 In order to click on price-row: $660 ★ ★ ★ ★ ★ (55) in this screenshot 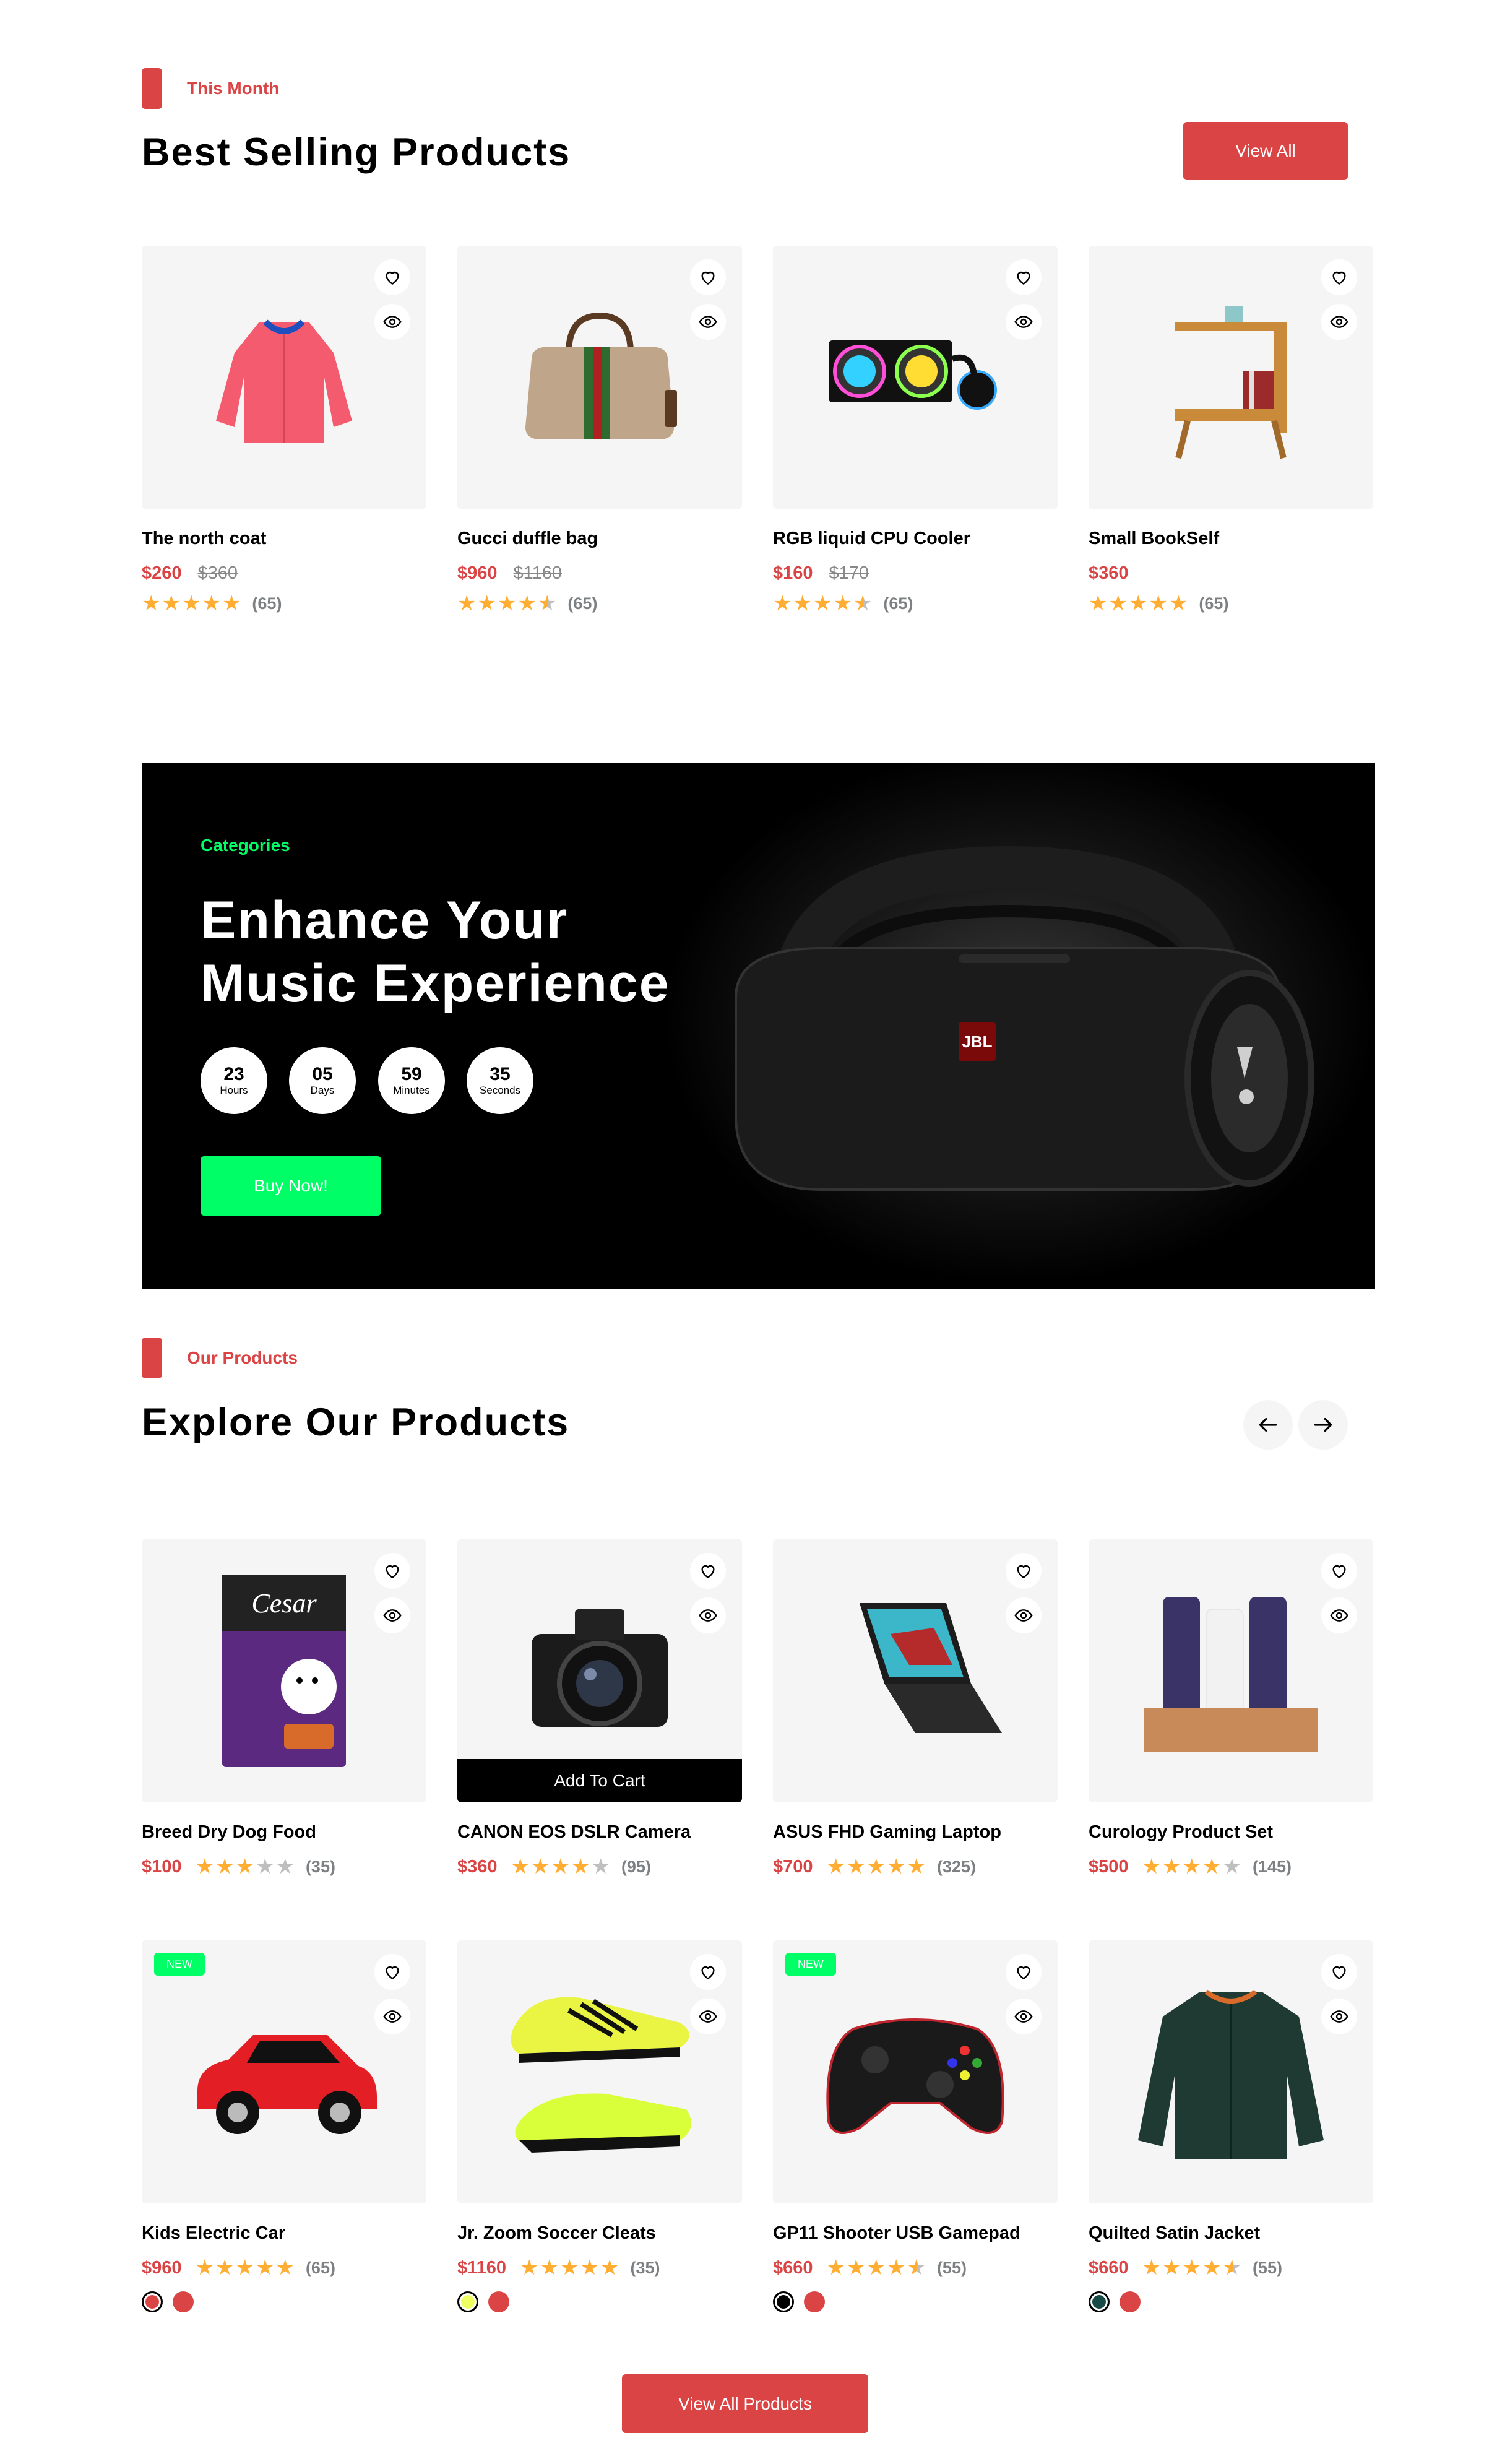, I will do `click(915, 2268)`.